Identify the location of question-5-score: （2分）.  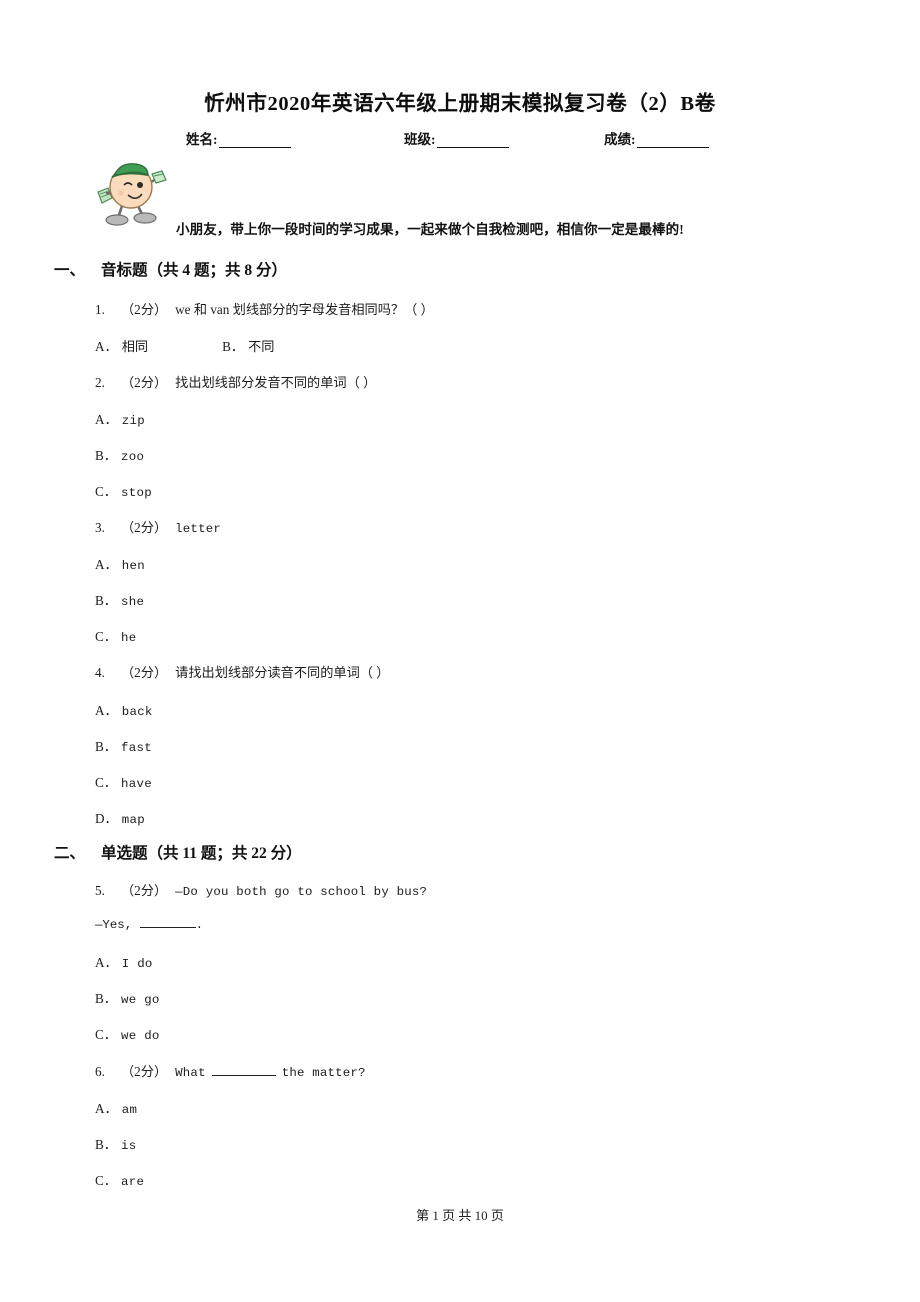
(144, 890).